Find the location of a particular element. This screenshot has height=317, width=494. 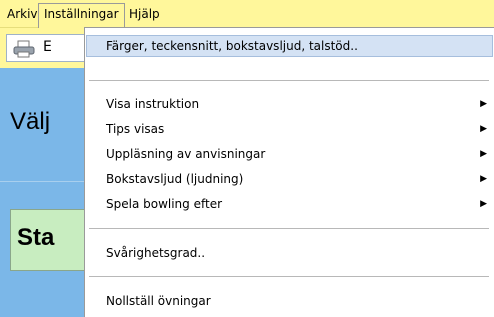

menu-installningar-label: Inställningar is located at coordinates (81, 14).